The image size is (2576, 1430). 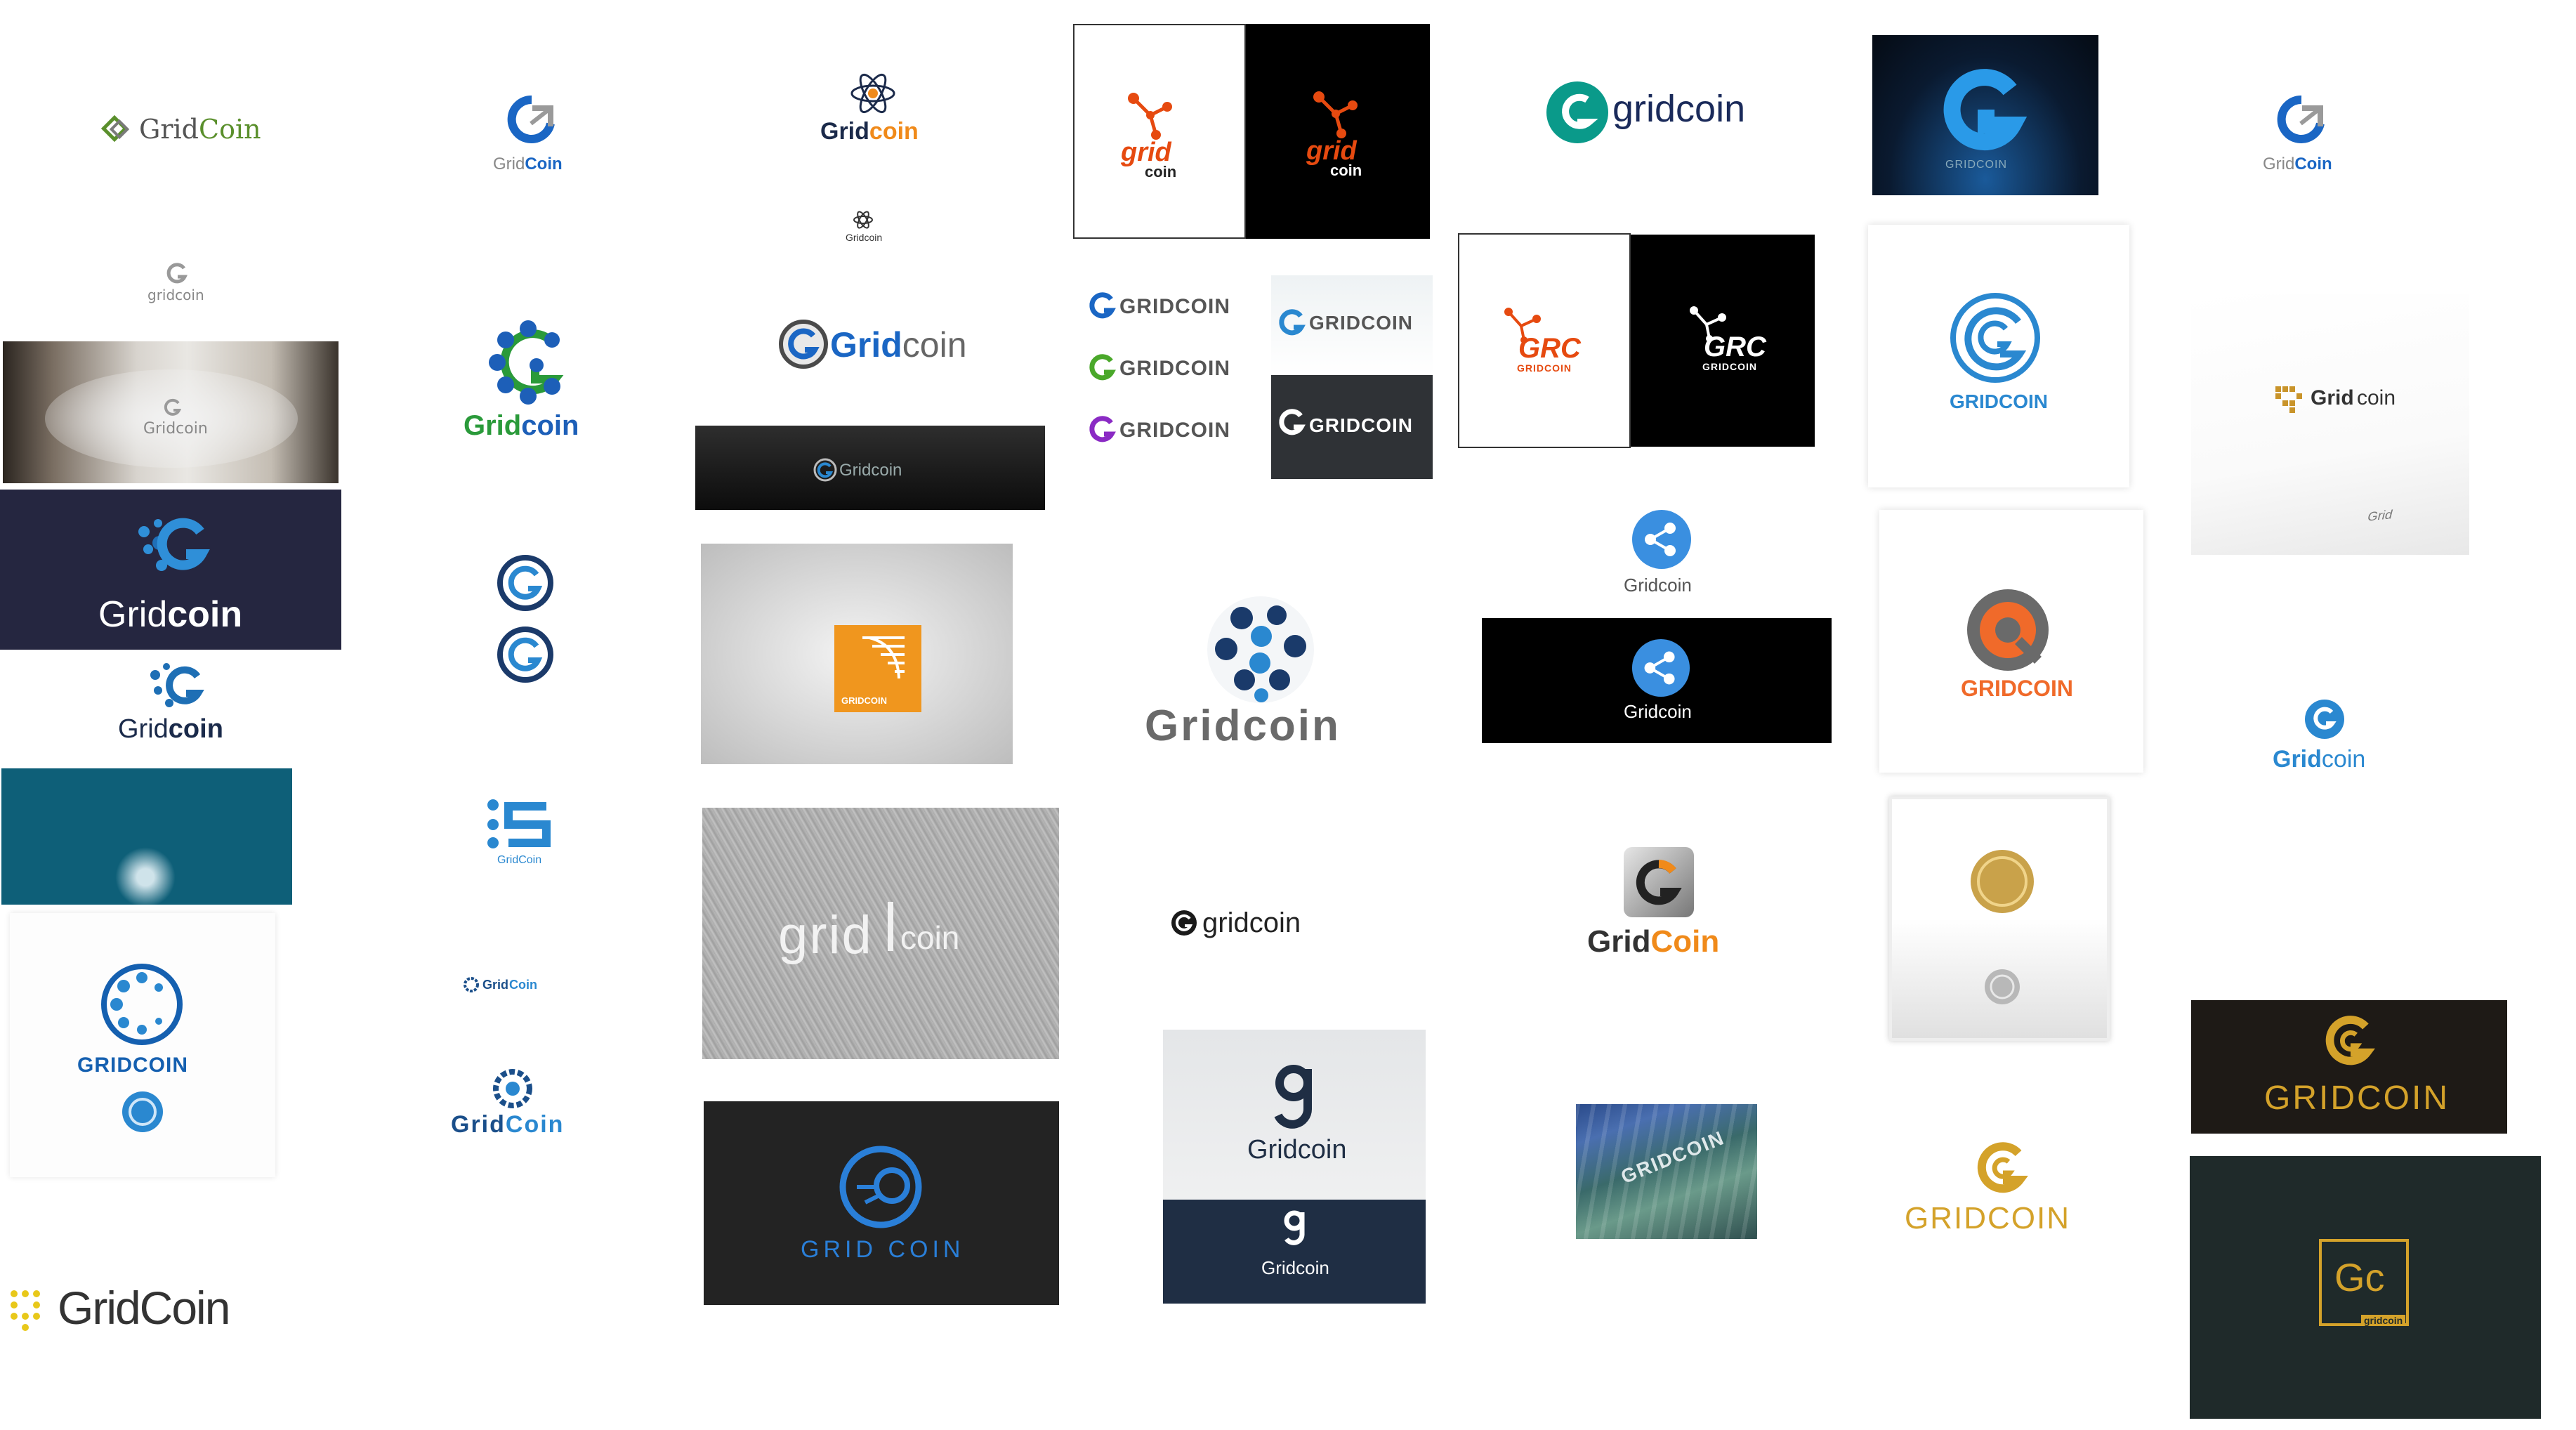 I want to click on logo-grid-coin-orange-black: grid coin, so click(x=1338, y=131).